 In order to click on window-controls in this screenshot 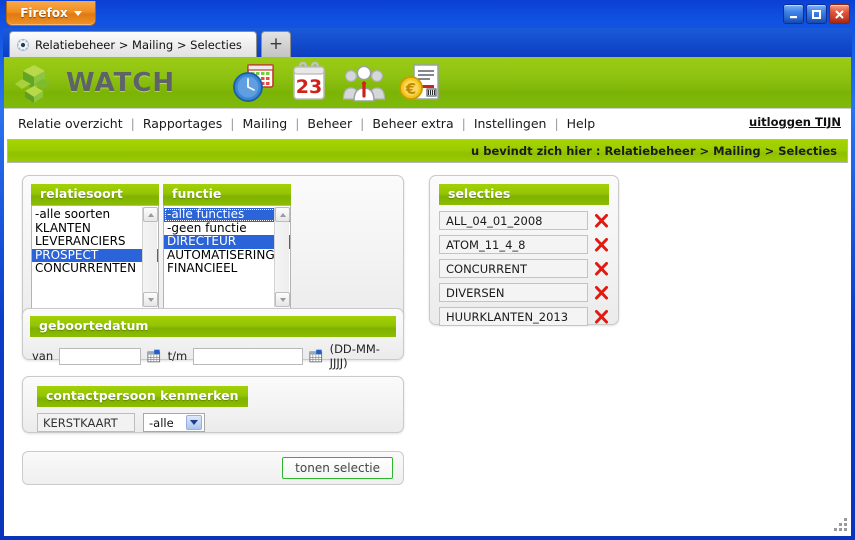, I will do `click(816, 14)`.